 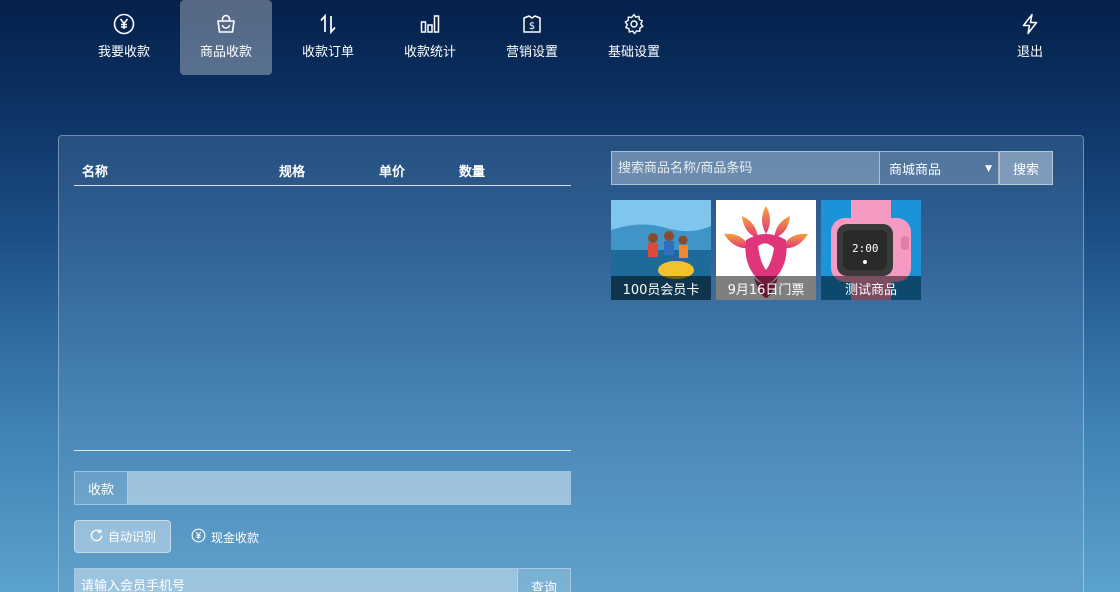 I want to click on category-select: 商城商品 ▼, so click(x=939, y=168).